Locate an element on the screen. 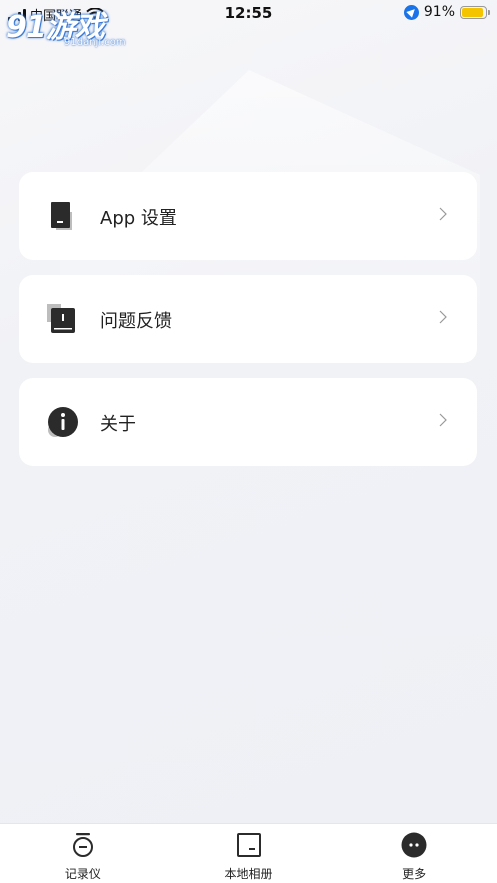  bottom-tab-bar: 记录仪 本地相册 更多 is located at coordinates (248, 853).